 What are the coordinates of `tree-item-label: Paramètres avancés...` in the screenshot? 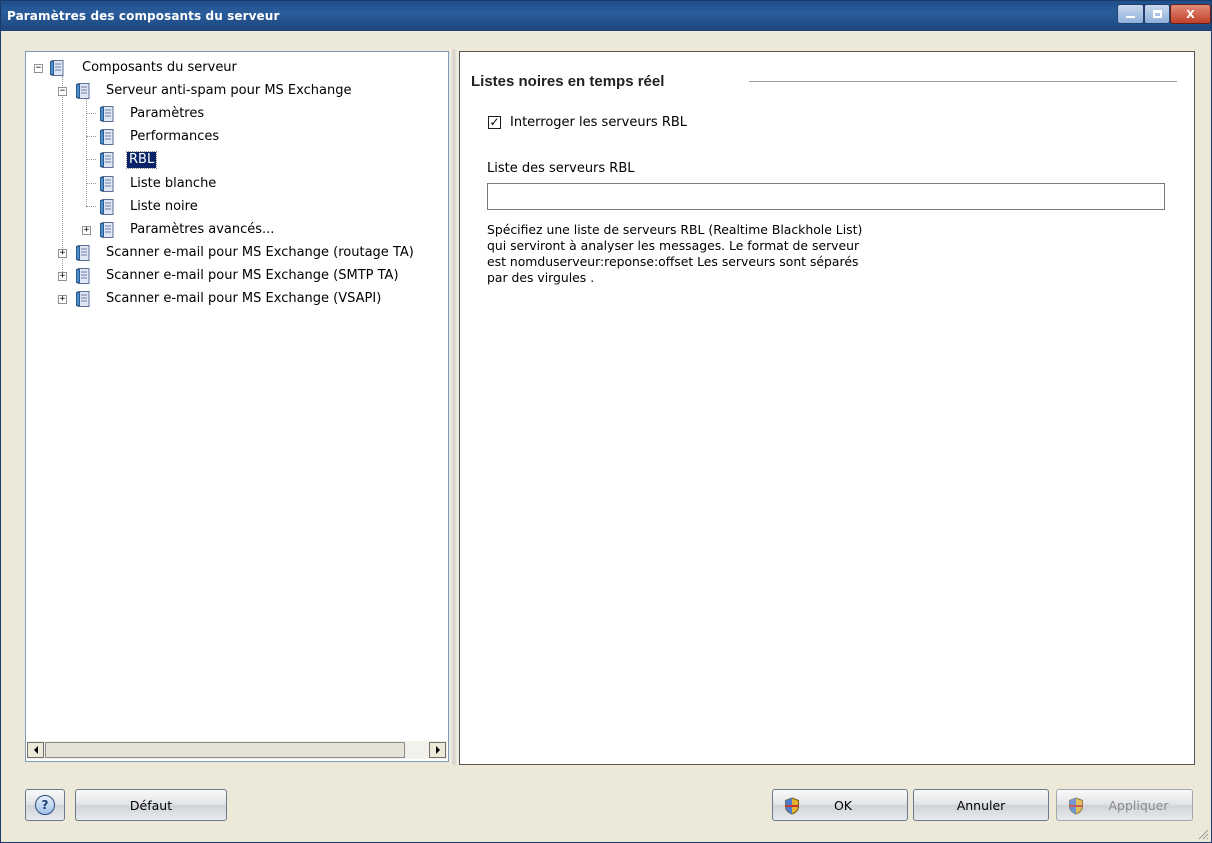 It's located at (202, 229).